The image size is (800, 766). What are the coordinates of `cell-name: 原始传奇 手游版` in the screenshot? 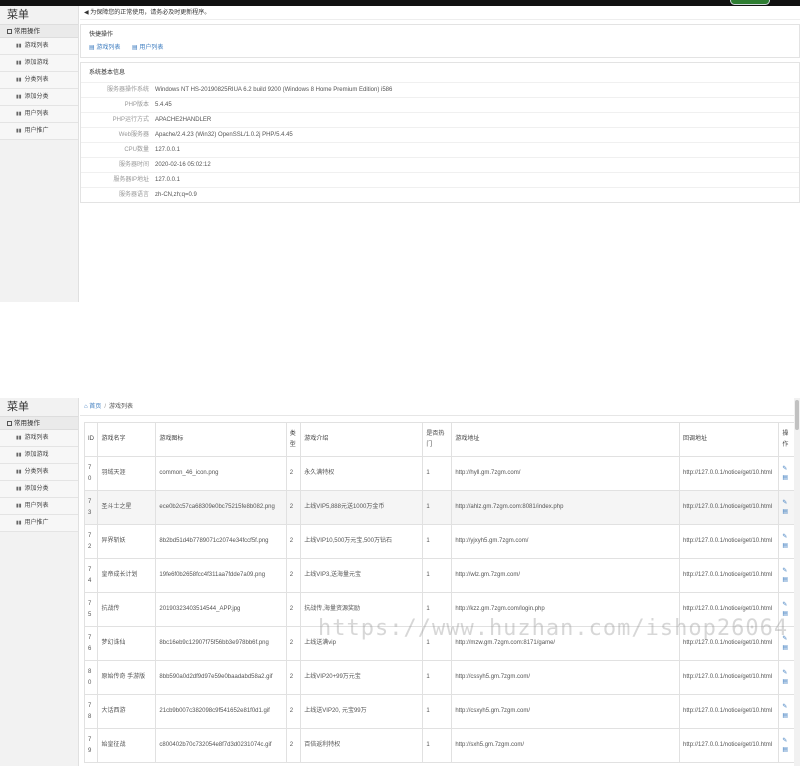 It's located at (127, 677).